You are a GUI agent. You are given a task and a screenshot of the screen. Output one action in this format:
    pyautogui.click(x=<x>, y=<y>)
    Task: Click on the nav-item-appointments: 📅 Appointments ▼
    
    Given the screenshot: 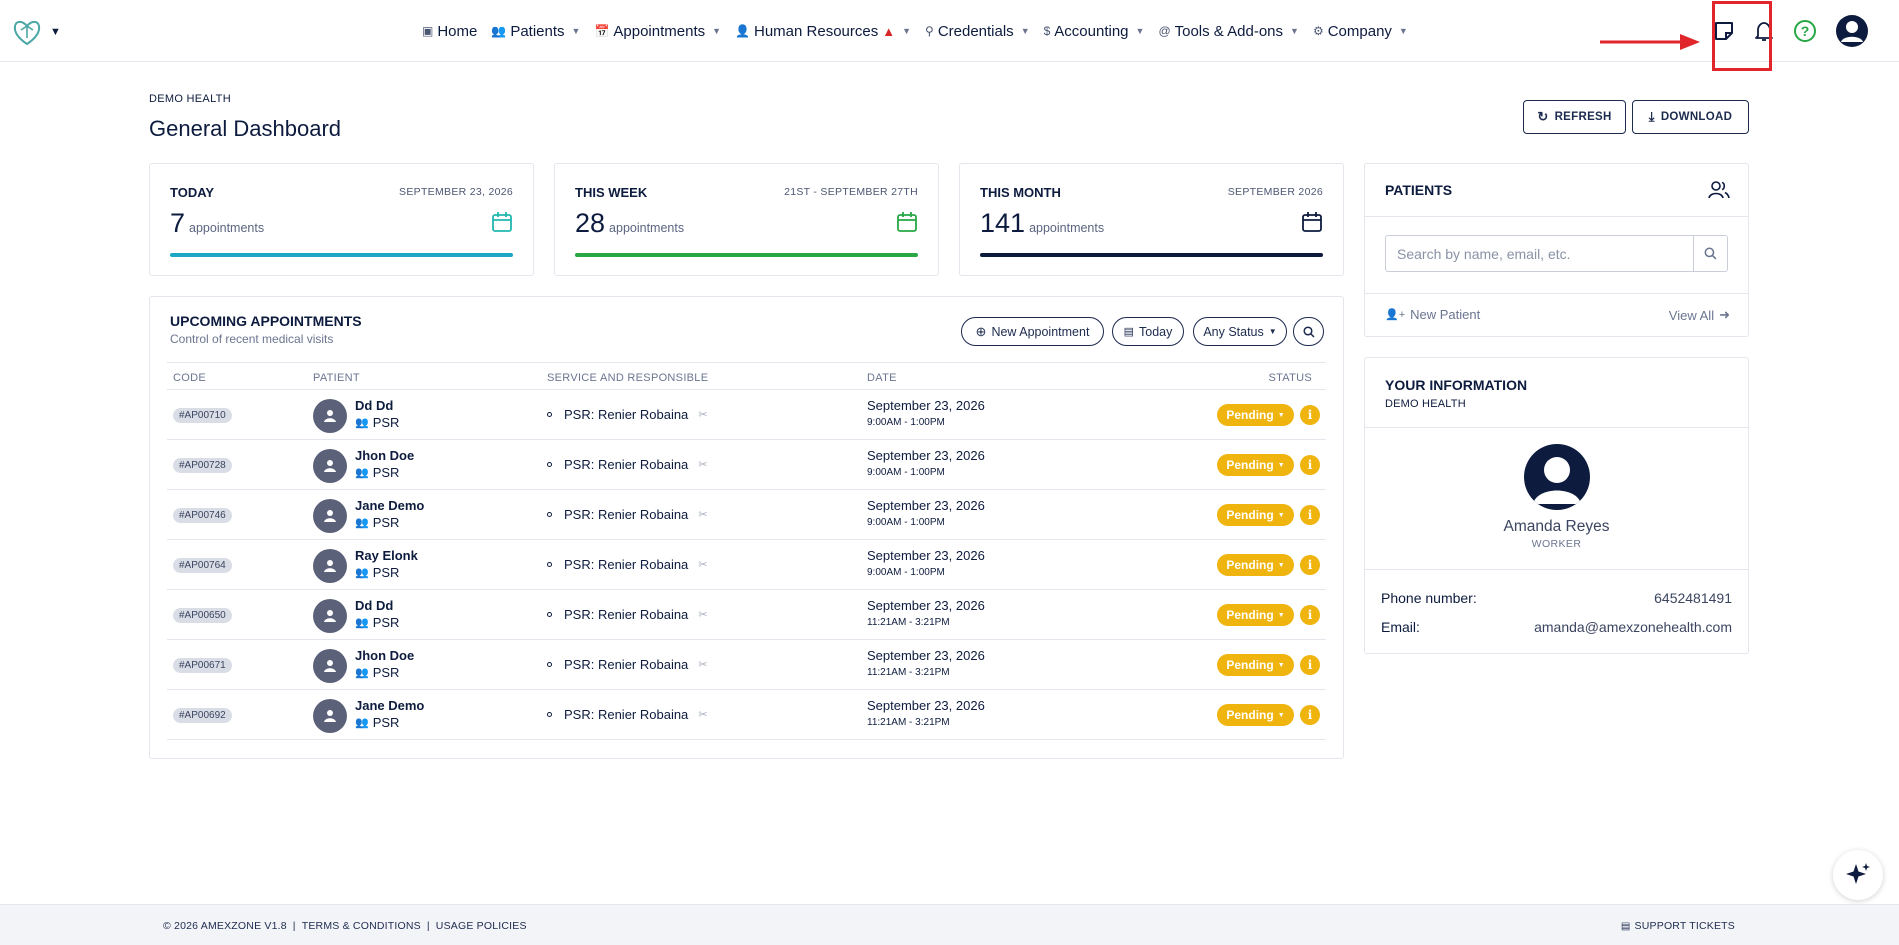 What is the action you would take?
    pyautogui.click(x=657, y=31)
    